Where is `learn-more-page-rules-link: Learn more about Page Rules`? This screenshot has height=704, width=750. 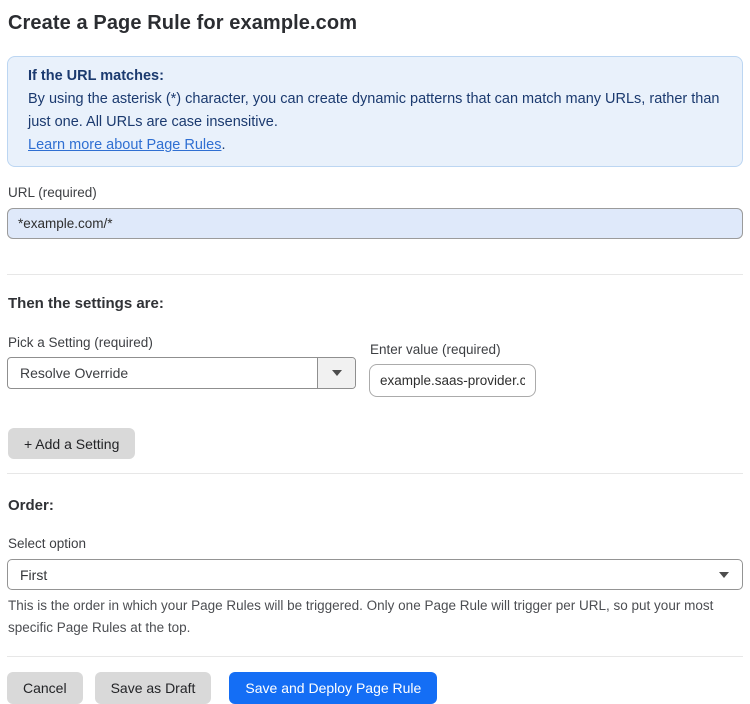
learn-more-page-rules-link: Learn more about Page Rules is located at coordinates (124, 145).